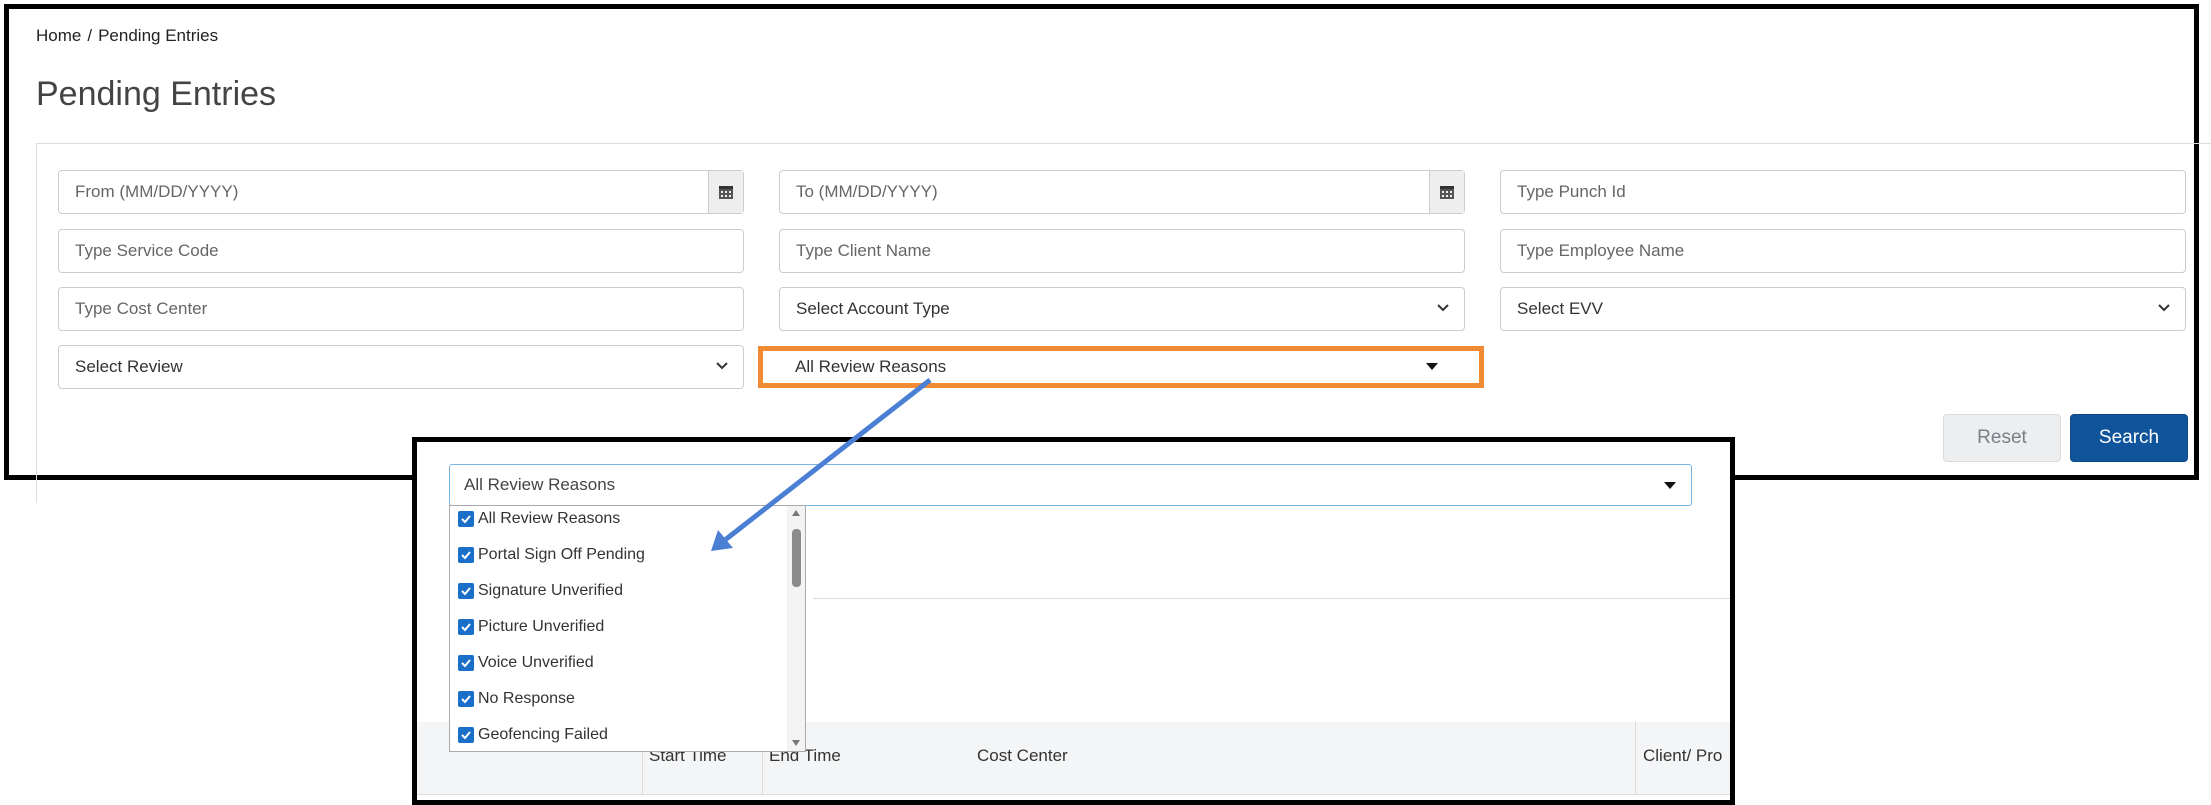 The image size is (2211, 805). I want to click on divider, so click(1271, 598).